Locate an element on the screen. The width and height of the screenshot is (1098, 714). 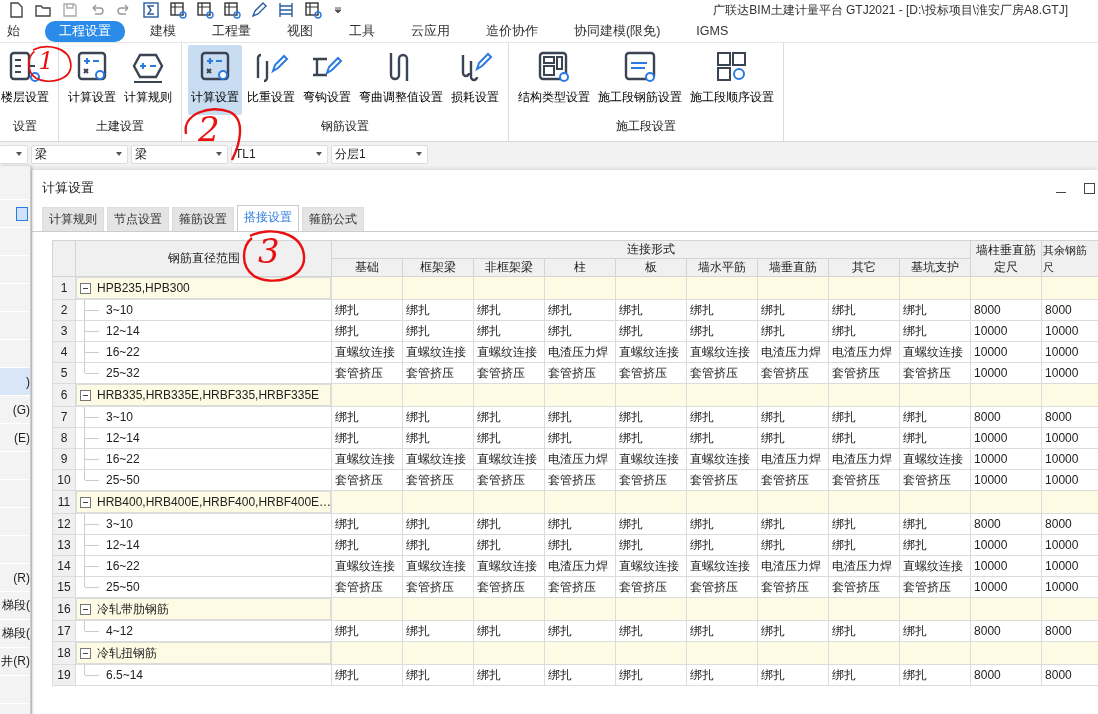
menu-tab: 造价协作 is located at coordinates (512, 31).